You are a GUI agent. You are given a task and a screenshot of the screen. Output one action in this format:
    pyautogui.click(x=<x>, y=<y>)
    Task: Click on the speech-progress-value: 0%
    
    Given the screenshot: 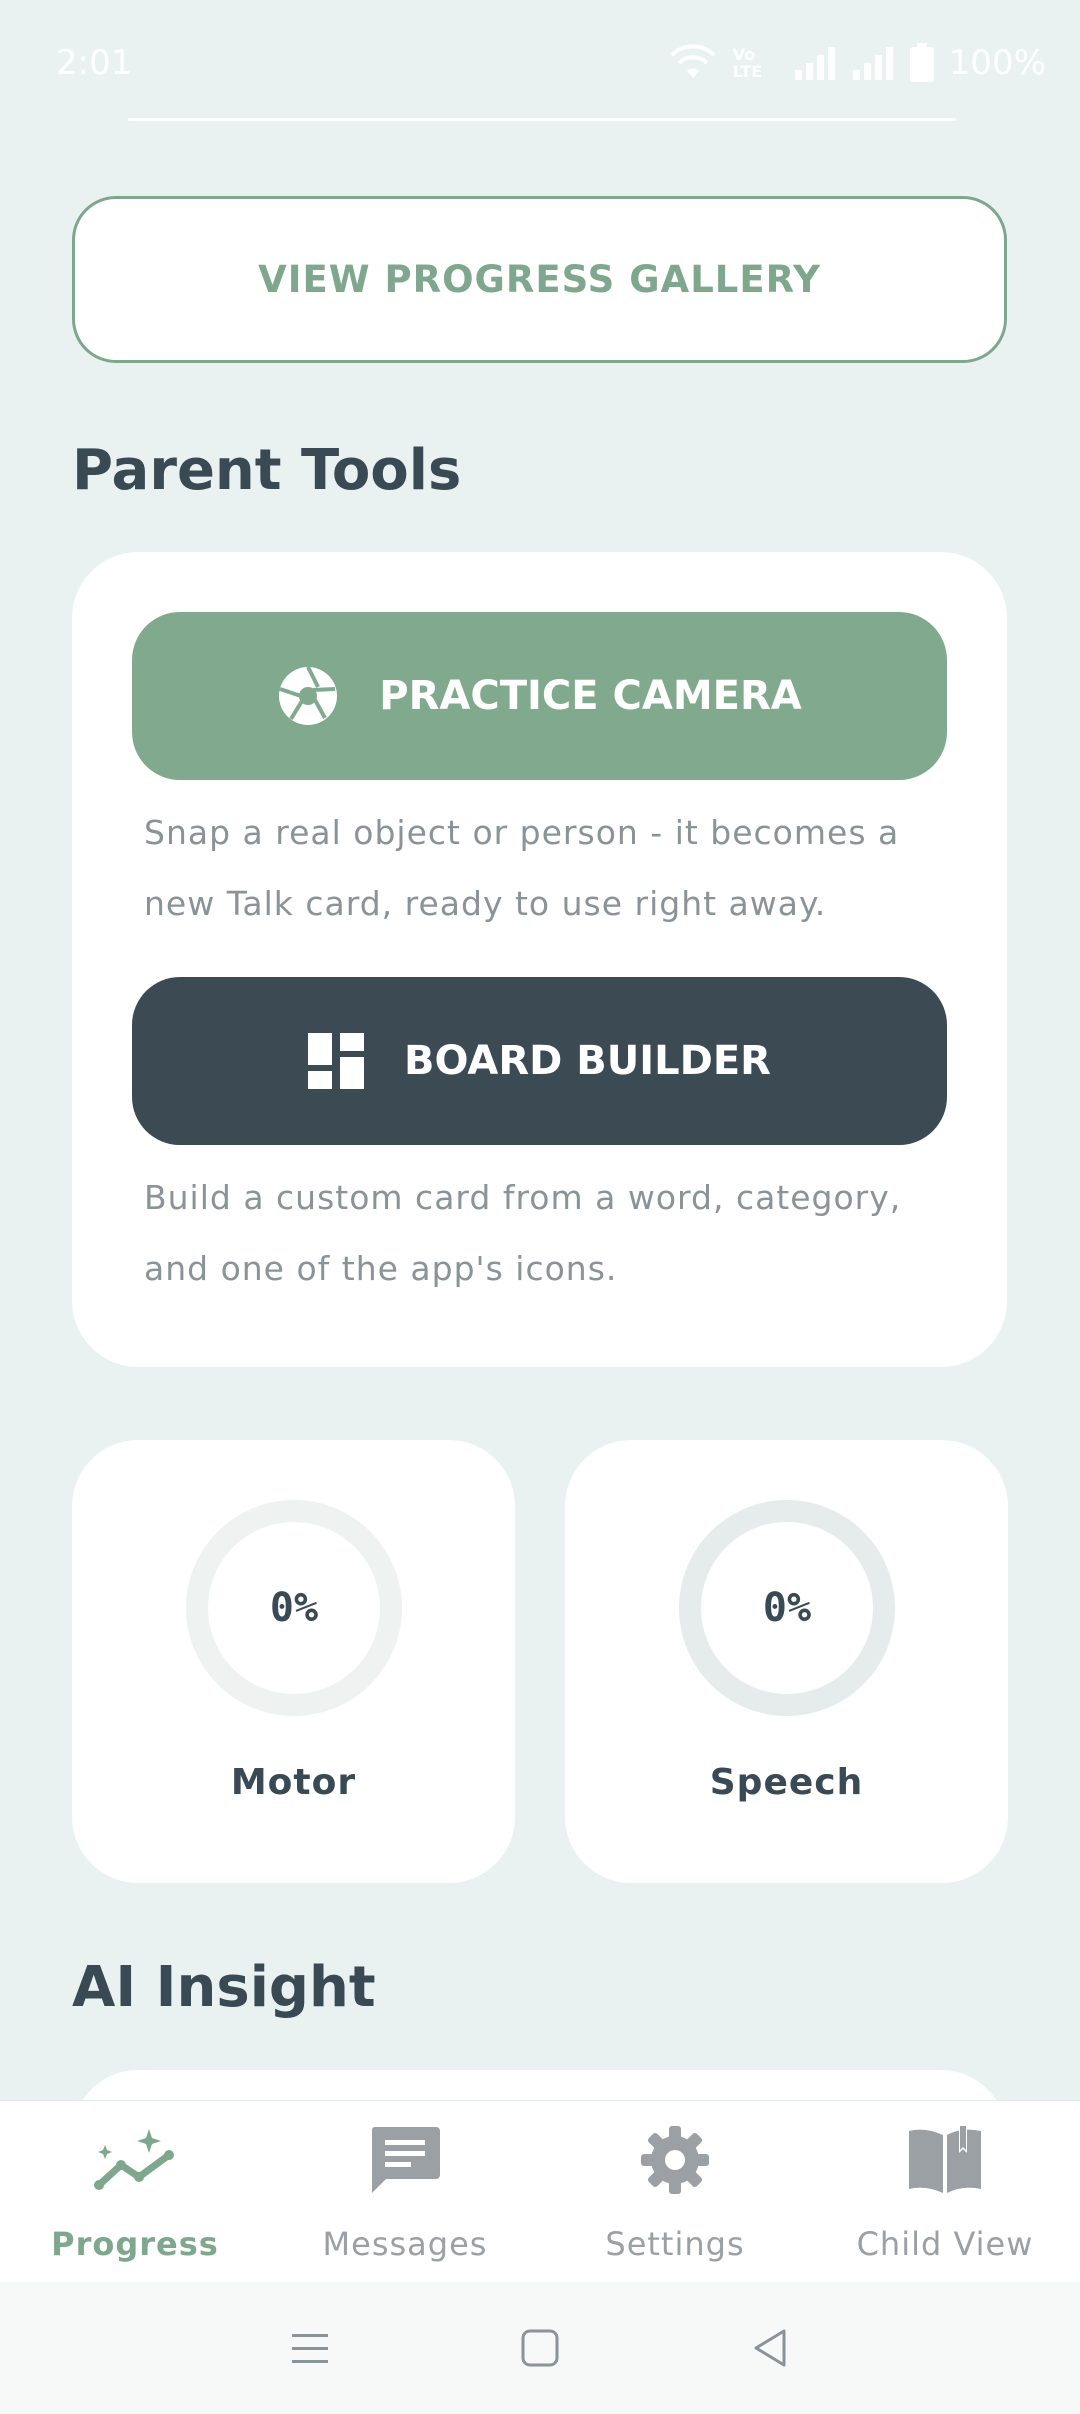 What is the action you would take?
    pyautogui.click(x=787, y=1608)
    